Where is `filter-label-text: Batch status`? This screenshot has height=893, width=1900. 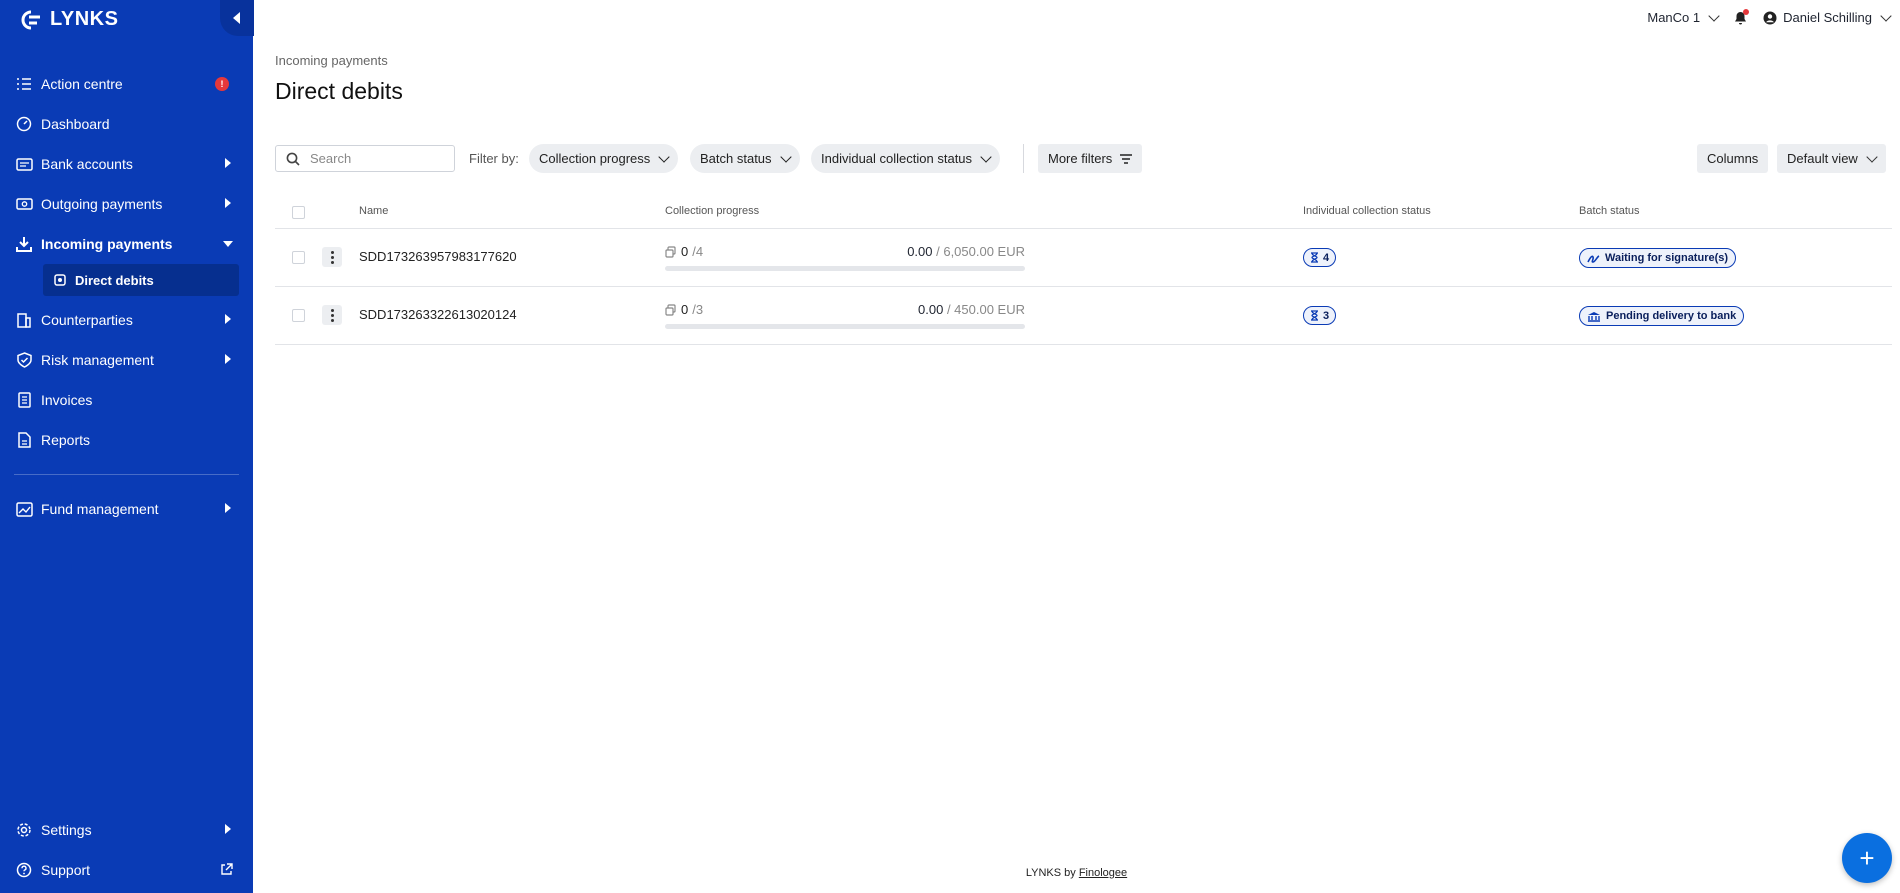
filter-label-text: Batch status is located at coordinates (736, 158).